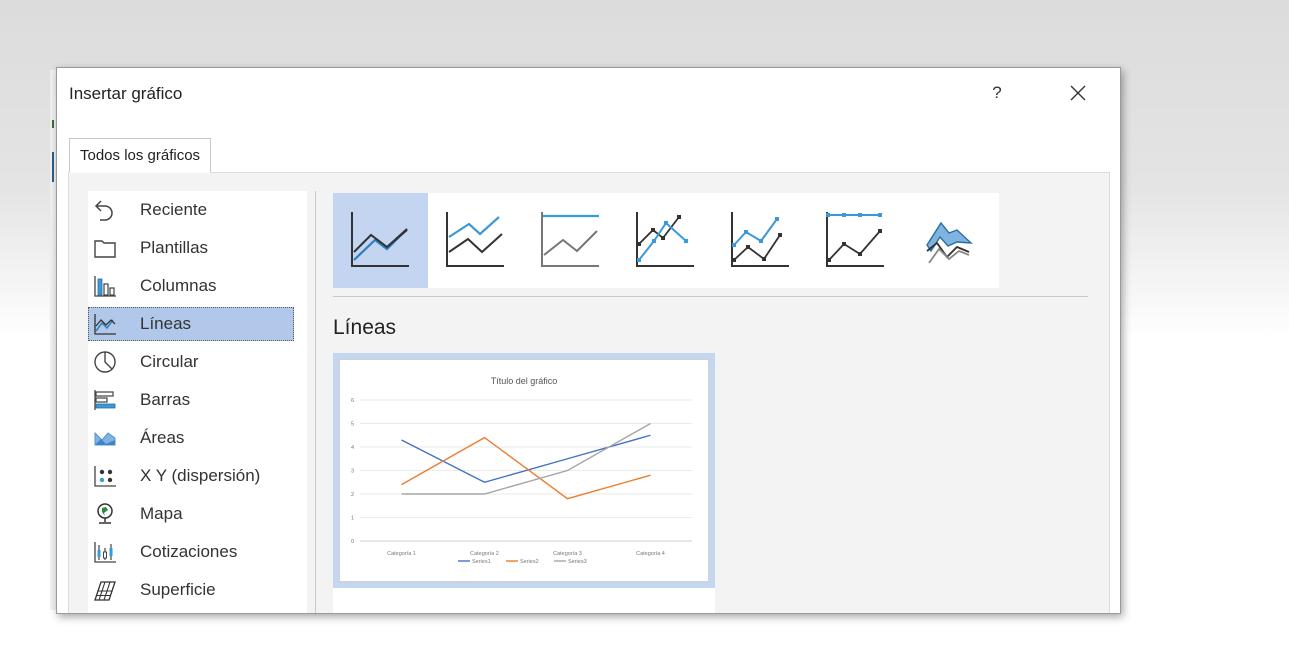 This screenshot has height=660, width=1289. I want to click on sidebar-item-label: Mapa, so click(161, 513).